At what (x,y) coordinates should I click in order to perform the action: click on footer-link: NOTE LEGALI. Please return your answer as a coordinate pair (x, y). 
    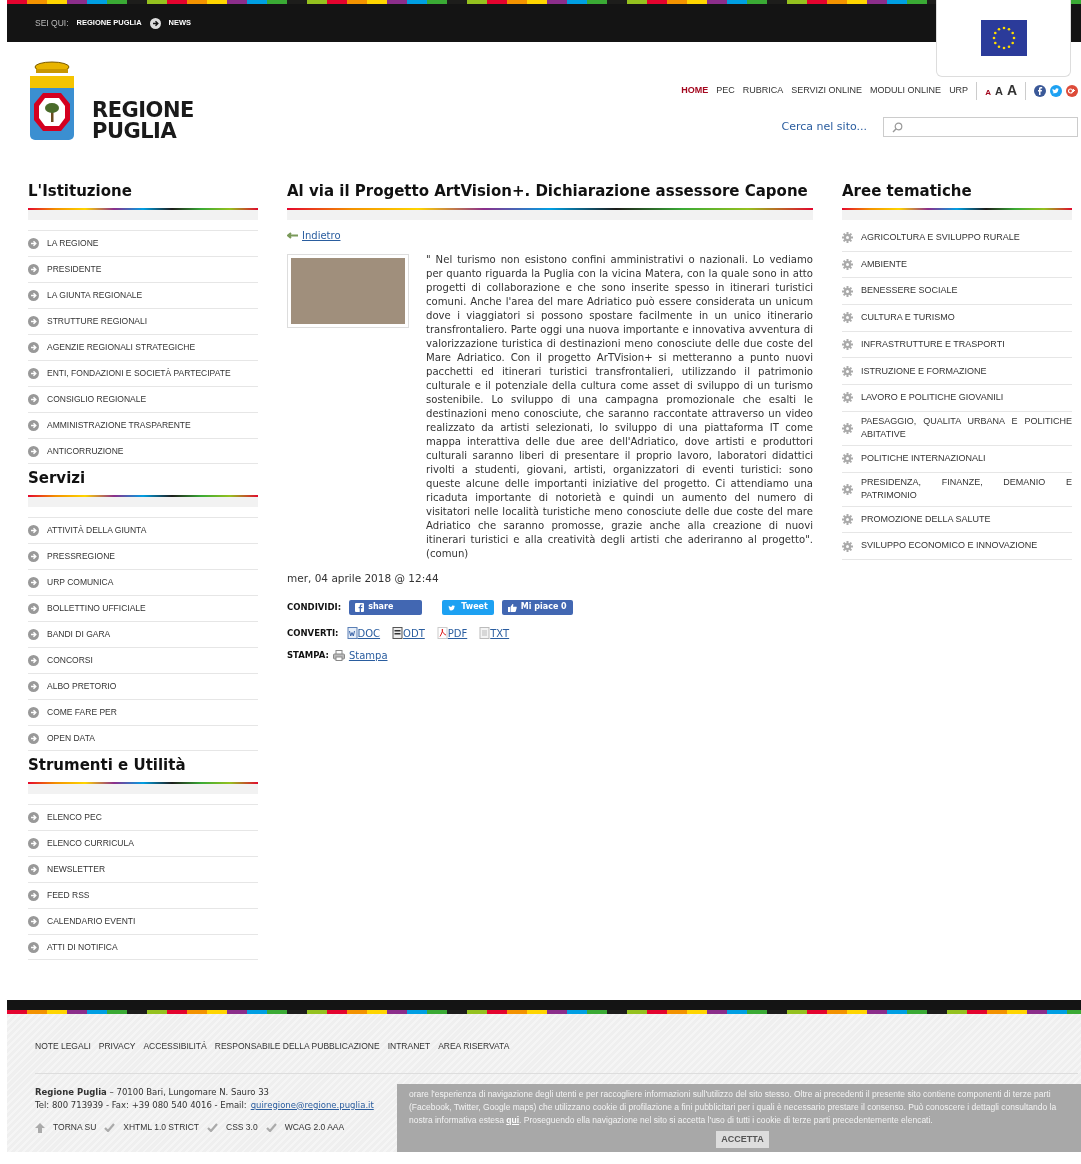
    Looking at the image, I should click on (63, 1046).